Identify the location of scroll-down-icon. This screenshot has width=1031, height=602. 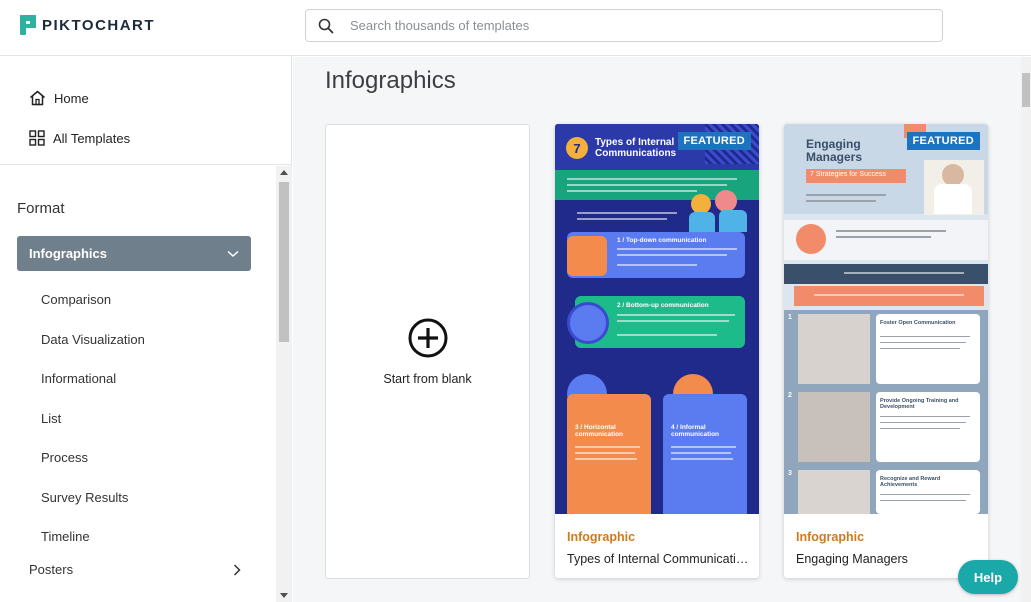
(284, 595).